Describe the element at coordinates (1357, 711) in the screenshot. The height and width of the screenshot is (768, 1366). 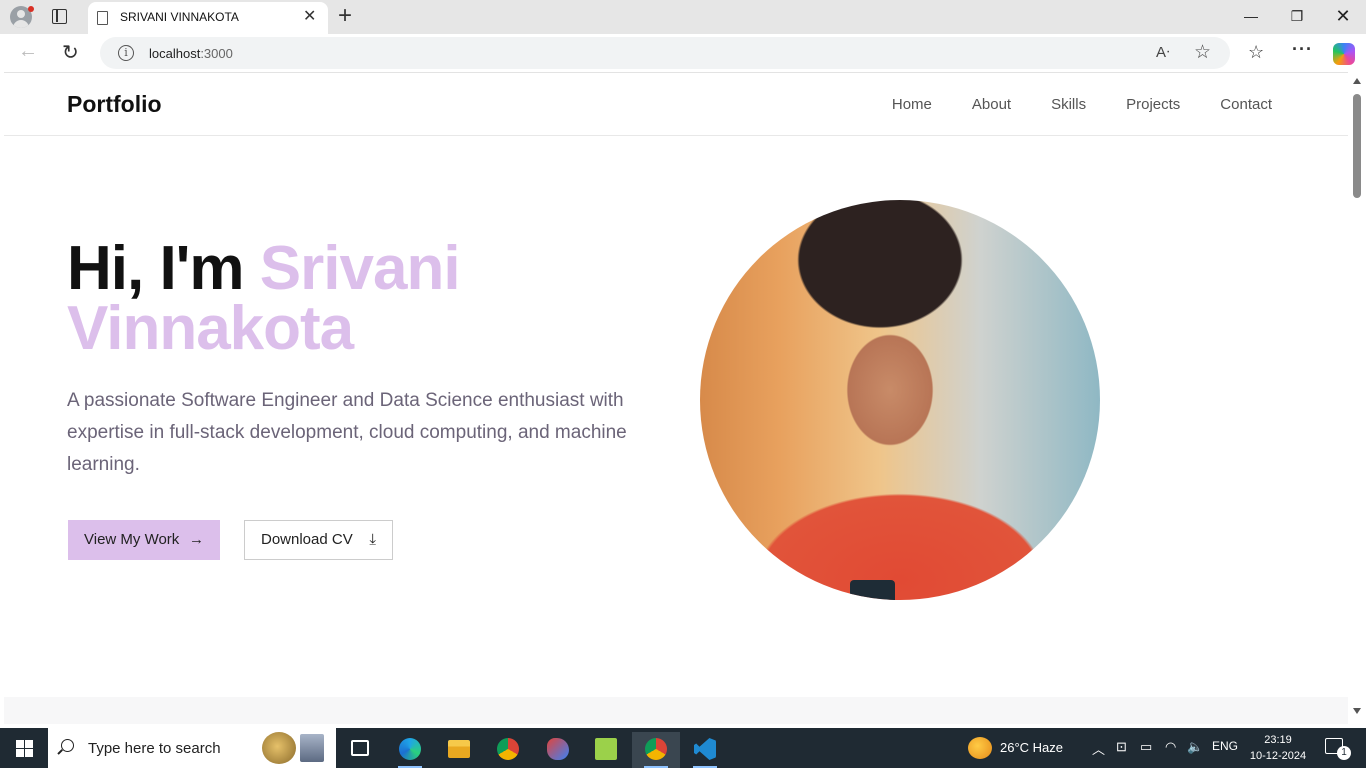
I see `scroll-down-arrow-icon` at that location.